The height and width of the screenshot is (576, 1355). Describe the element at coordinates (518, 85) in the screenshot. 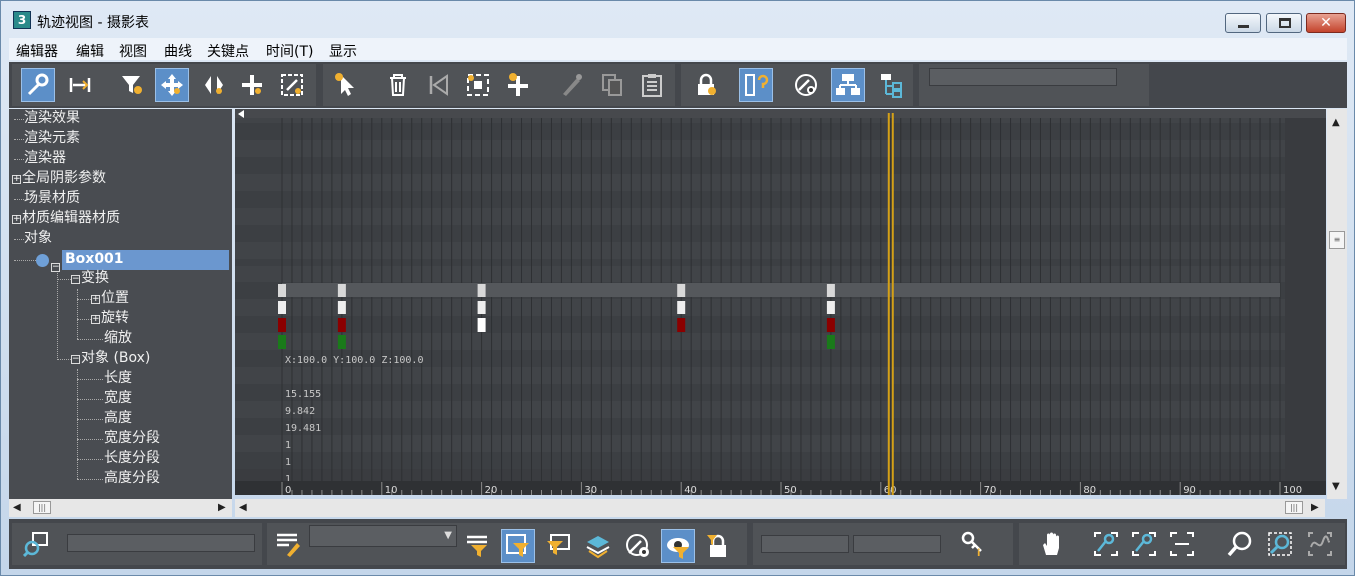

I see `insert-time-icon` at that location.